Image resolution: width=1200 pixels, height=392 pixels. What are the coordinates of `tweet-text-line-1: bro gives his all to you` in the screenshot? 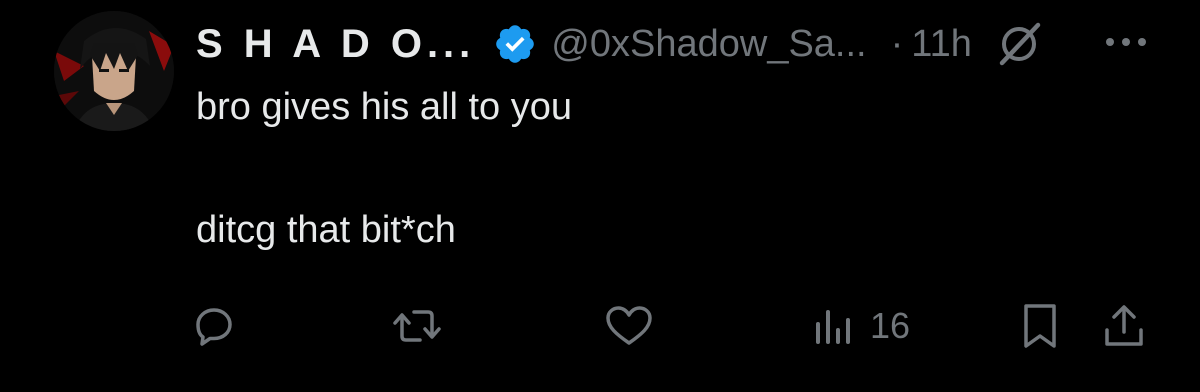 It's located at (384, 107).